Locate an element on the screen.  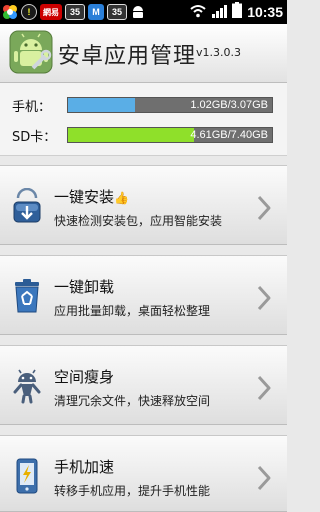
phone-storage-bar: 1.02GB/3.07GB is located at coordinates (170, 105).